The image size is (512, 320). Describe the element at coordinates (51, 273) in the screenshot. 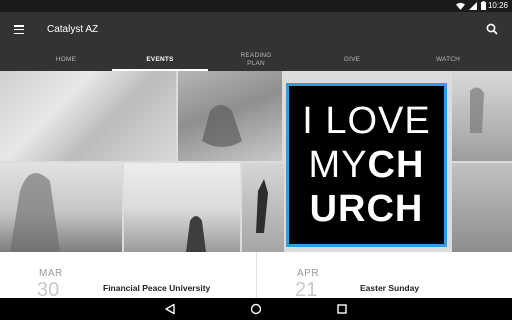

I see `event-month: MAR` at that location.